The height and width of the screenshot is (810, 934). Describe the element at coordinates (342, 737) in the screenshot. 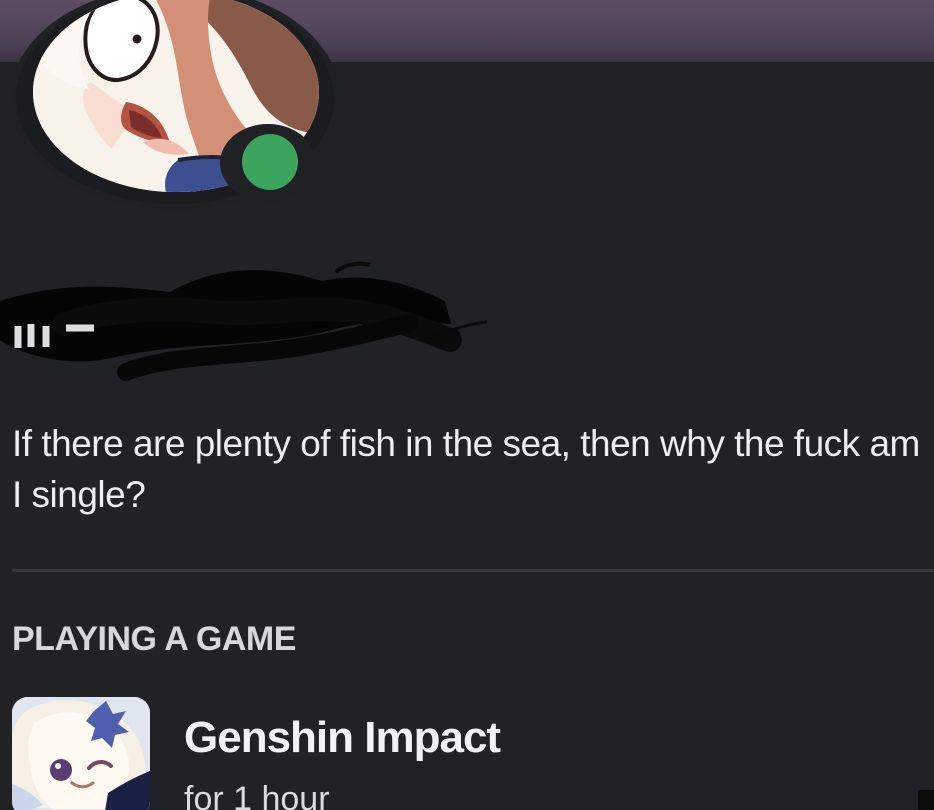

I see `game-title: Genshin Impact` at that location.